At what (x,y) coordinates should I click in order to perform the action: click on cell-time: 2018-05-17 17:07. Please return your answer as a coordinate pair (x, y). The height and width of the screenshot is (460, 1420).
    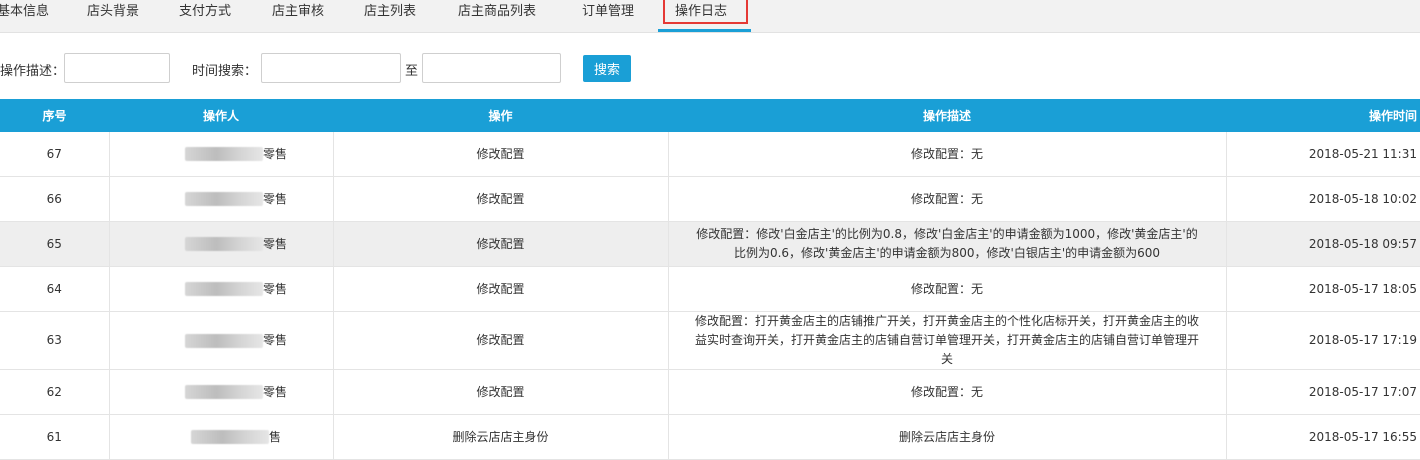
    Looking at the image, I should click on (1323, 392).